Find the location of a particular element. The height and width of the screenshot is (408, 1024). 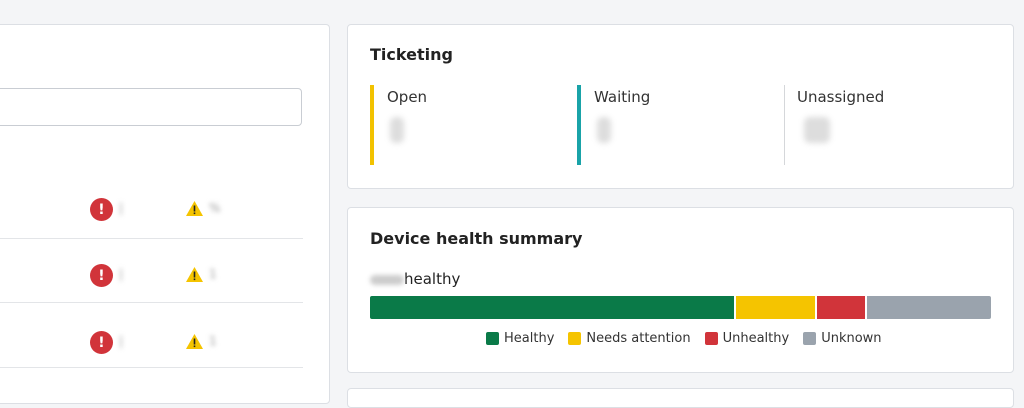

bar-segment-healthy is located at coordinates (553, 307).